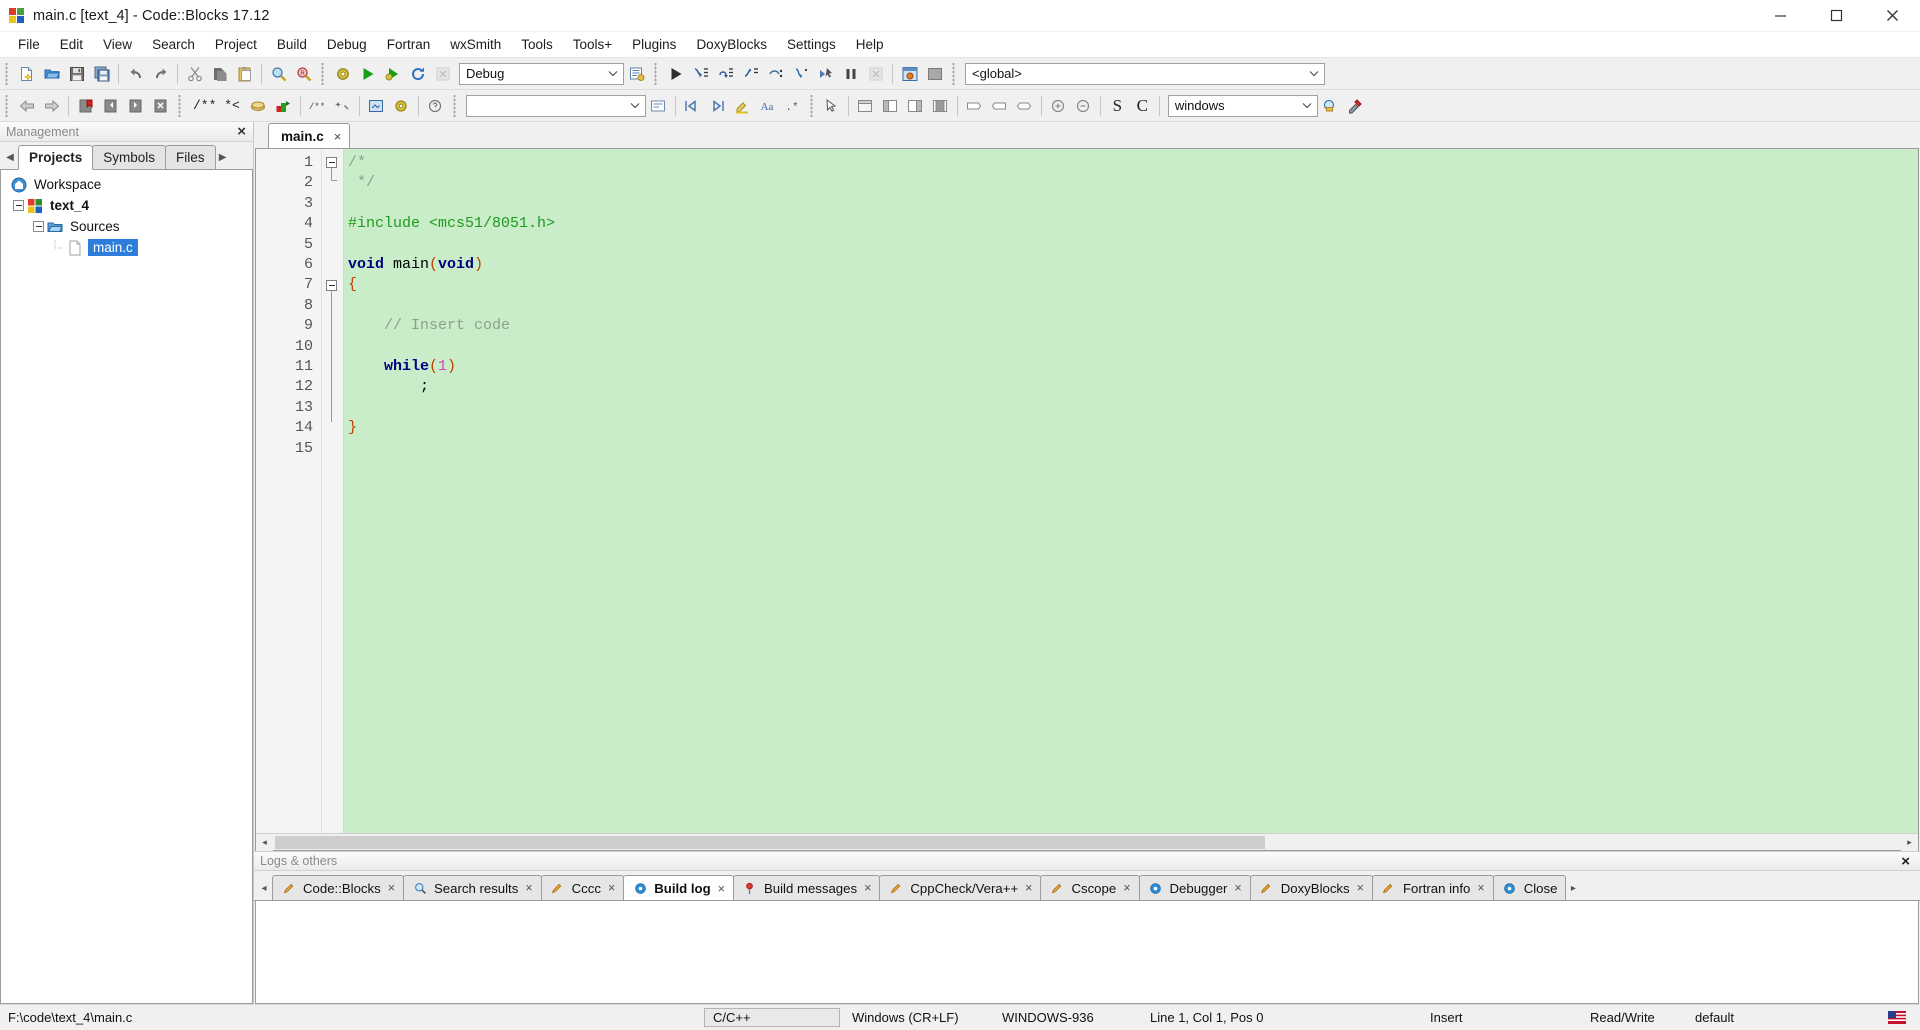  Describe the element at coordinates (292, 44) in the screenshot. I see `menu-build: Build` at that location.